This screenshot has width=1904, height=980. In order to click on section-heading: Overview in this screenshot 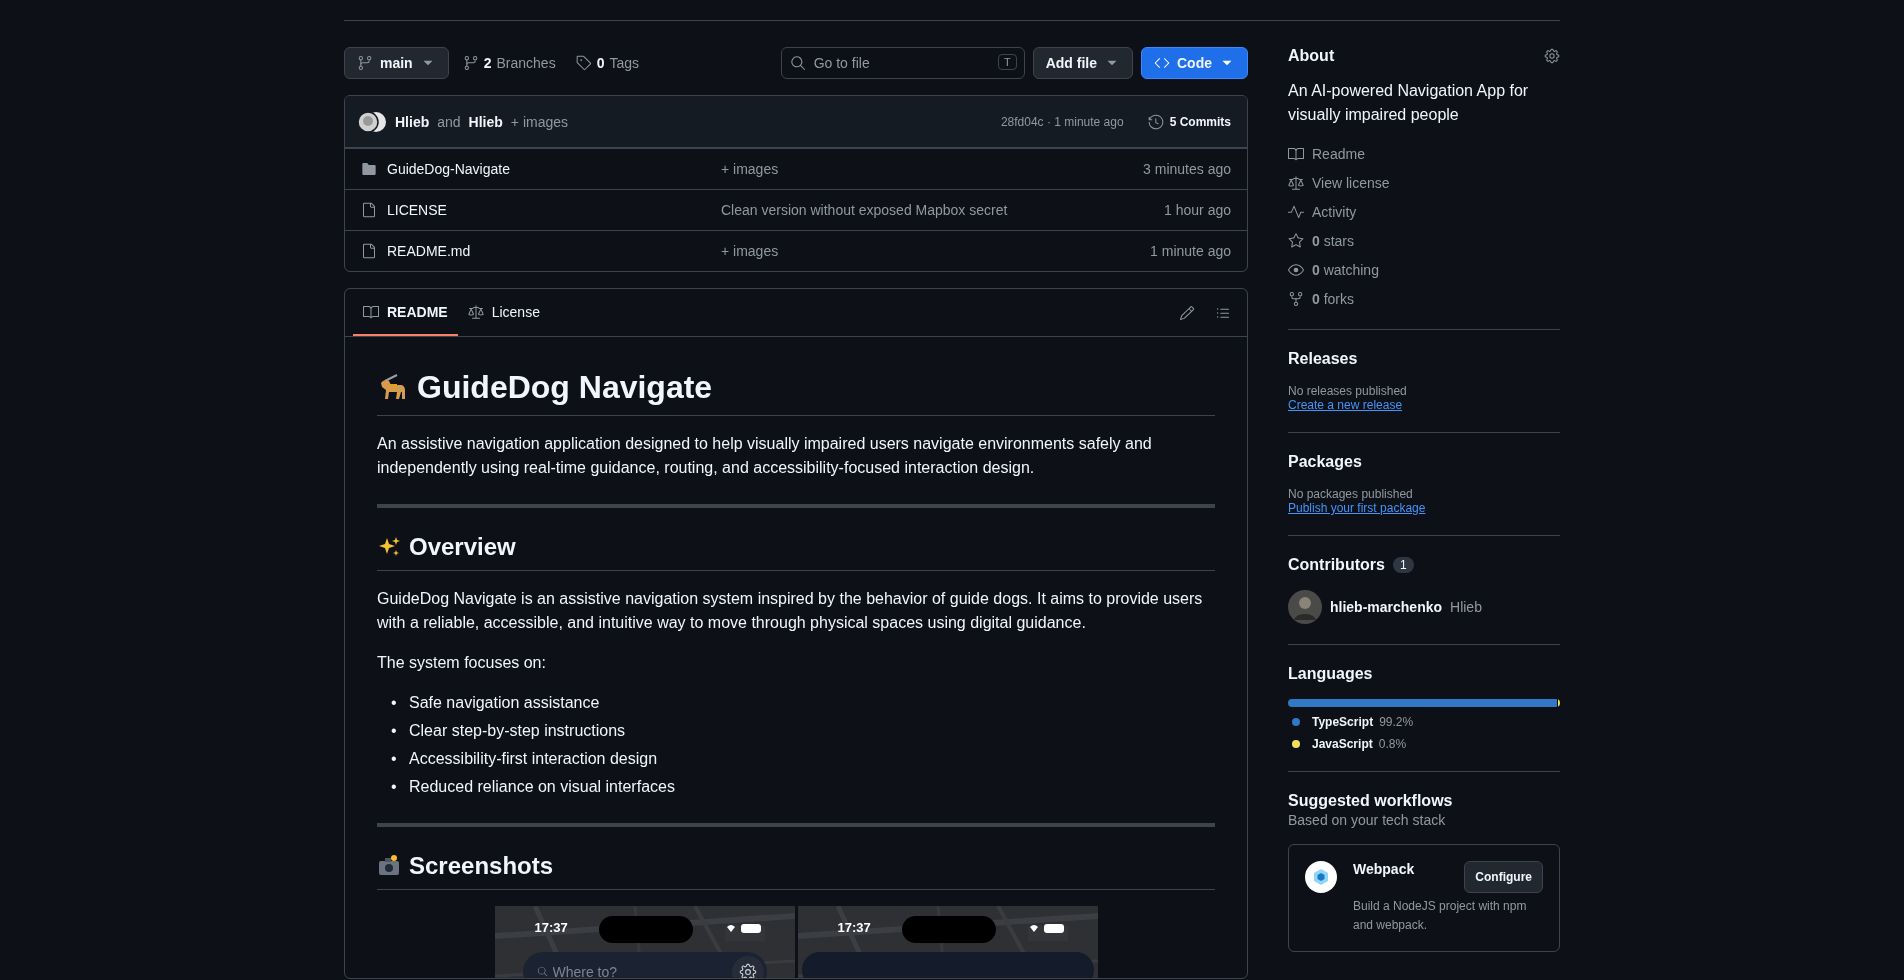, I will do `click(462, 547)`.